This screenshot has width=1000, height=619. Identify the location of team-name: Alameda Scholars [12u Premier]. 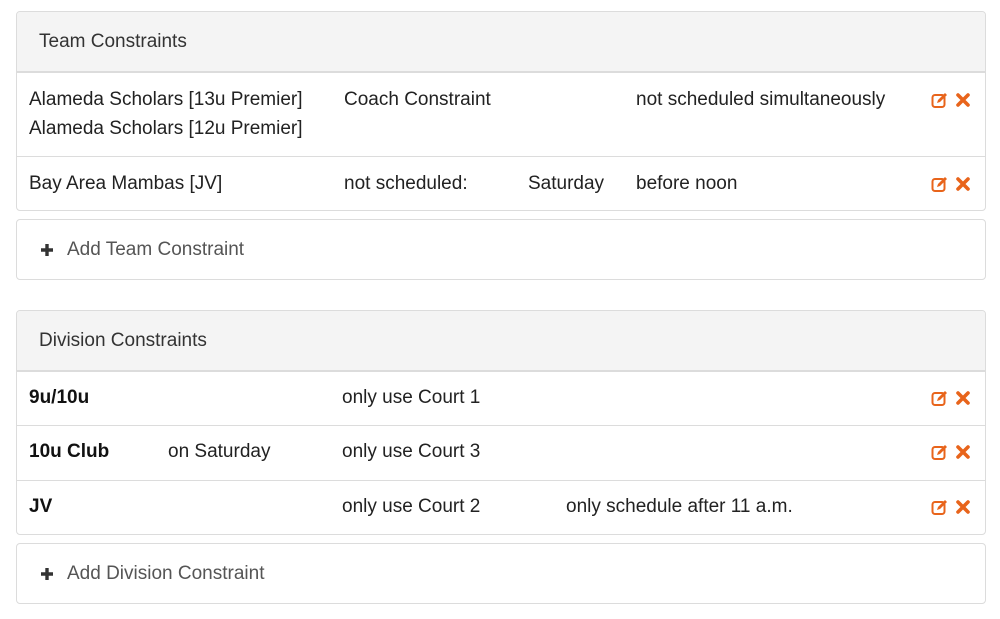
(166, 128).